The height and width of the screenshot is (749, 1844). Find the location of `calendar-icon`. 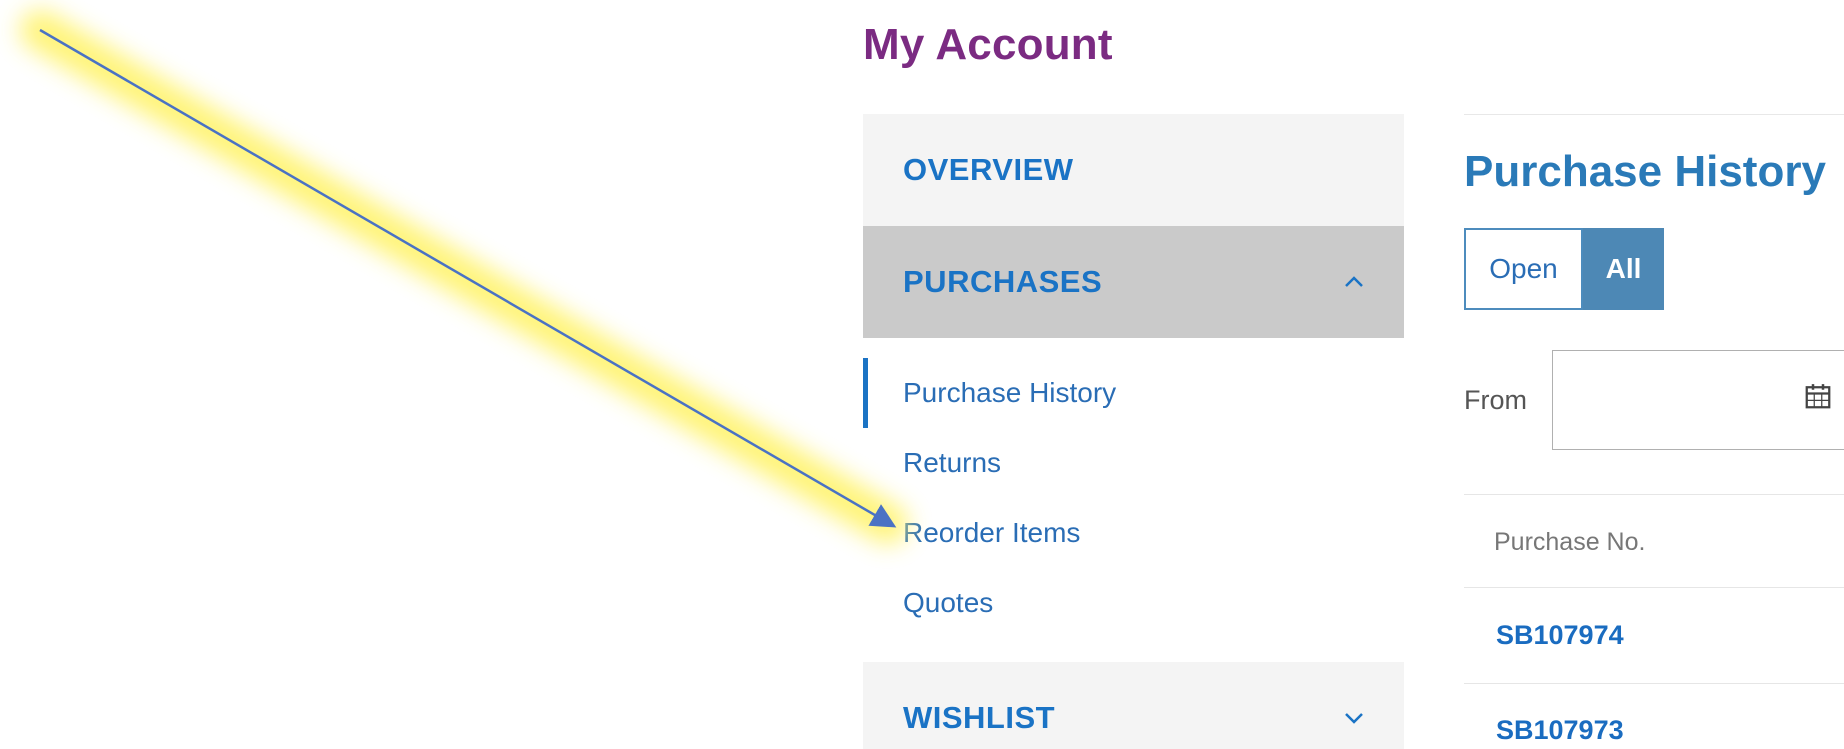

calendar-icon is located at coordinates (1818, 396).